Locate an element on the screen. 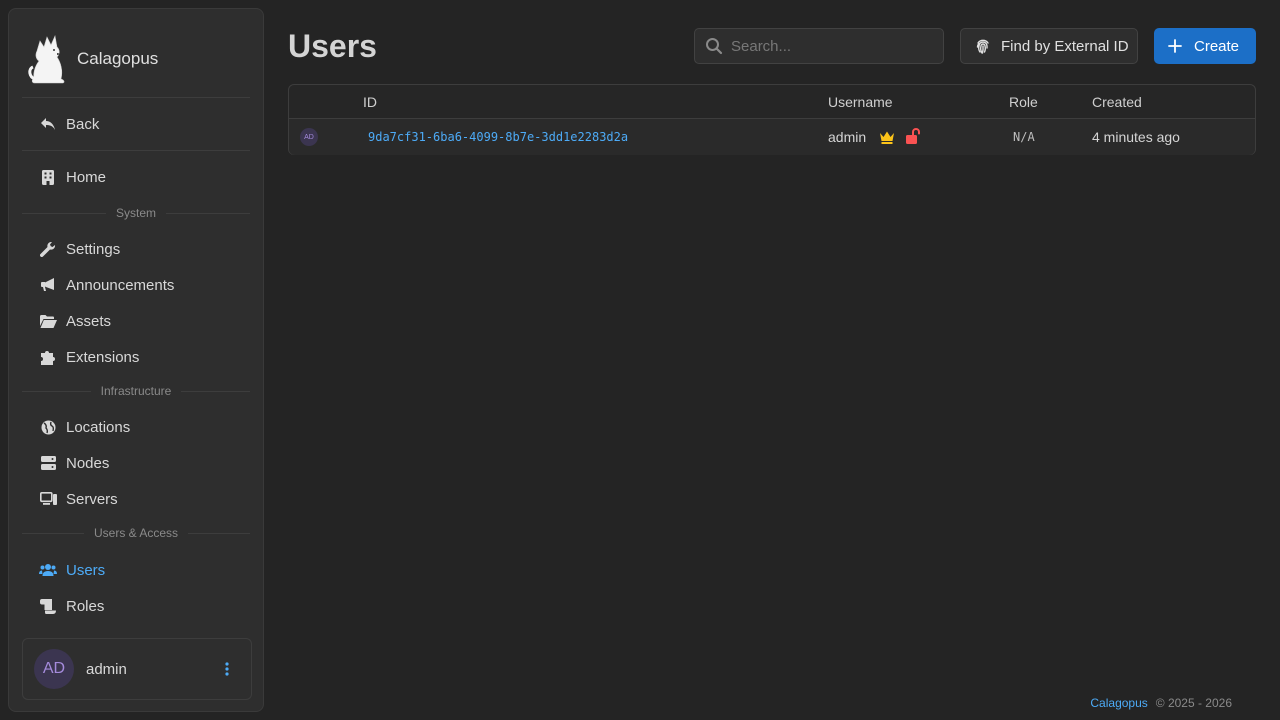  sidebar-item-settings: Settings is located at coordinates (79, 249).